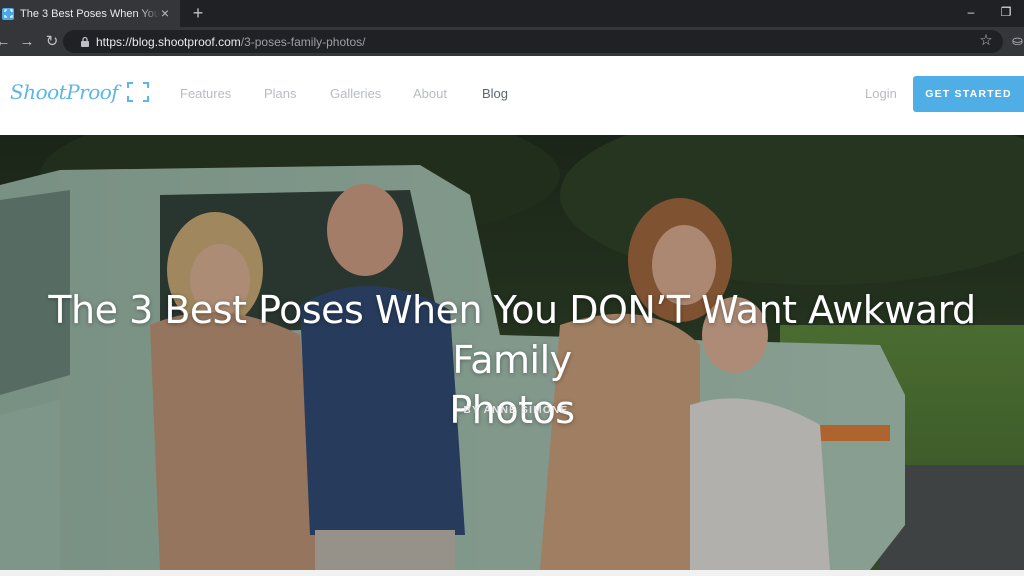 The width and height of the screenshot is (1024, 576). What do you see at coordinates (6, 42) in the screenshot?
I see `back-button: ←` at bounding box center [6, 42].